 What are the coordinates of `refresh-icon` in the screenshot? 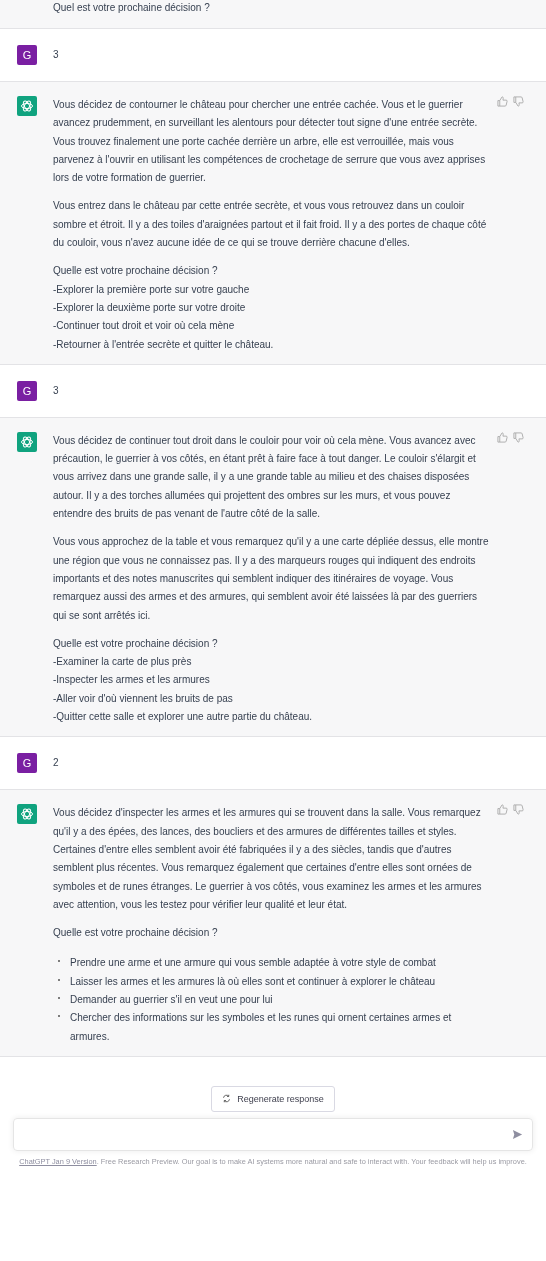 It's located at (227, 1099).